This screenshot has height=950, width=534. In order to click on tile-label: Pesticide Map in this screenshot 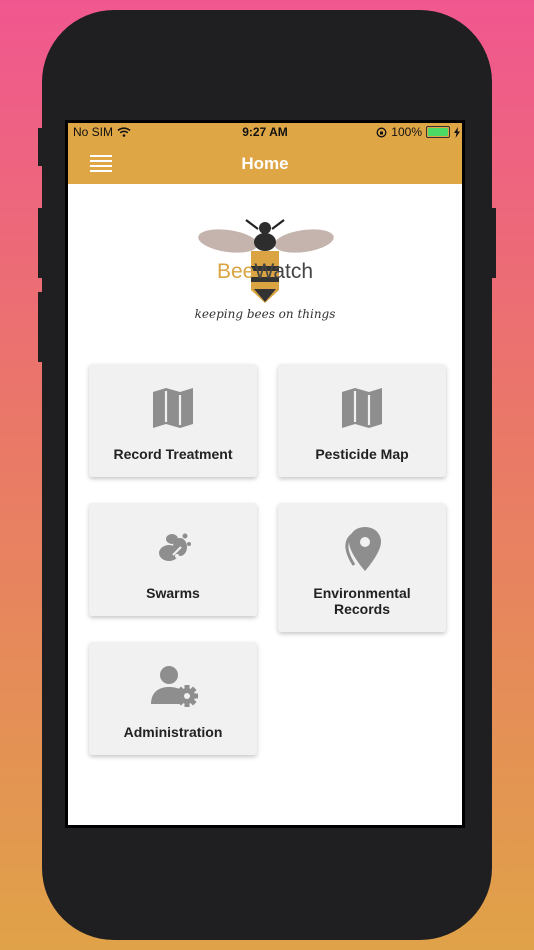, I will do `click(362, 454)`.